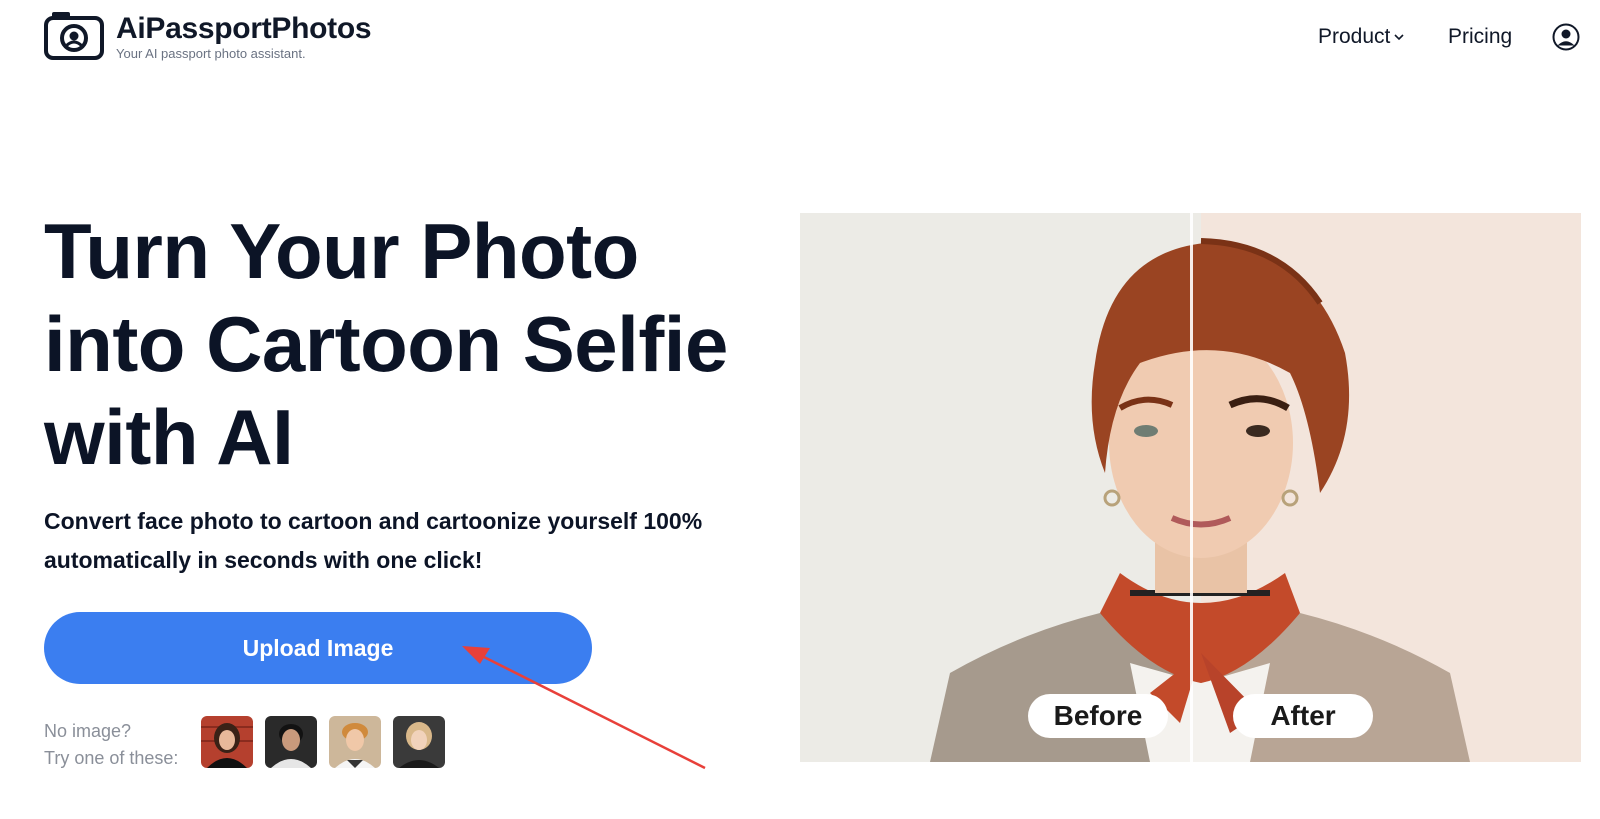 This screenshot has width=1600, height=819. What do you see at coordinates (88, 731) in the screenshot?
I see `samples-line-1: No image?` at bounding box center [88, 731].